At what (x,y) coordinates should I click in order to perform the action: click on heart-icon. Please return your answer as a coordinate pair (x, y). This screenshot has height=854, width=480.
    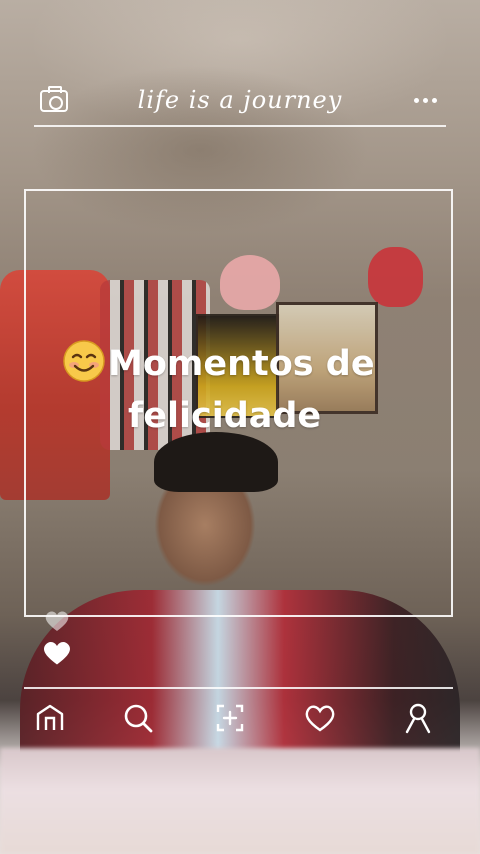
    Looking at the image, I should click on (57, 653).